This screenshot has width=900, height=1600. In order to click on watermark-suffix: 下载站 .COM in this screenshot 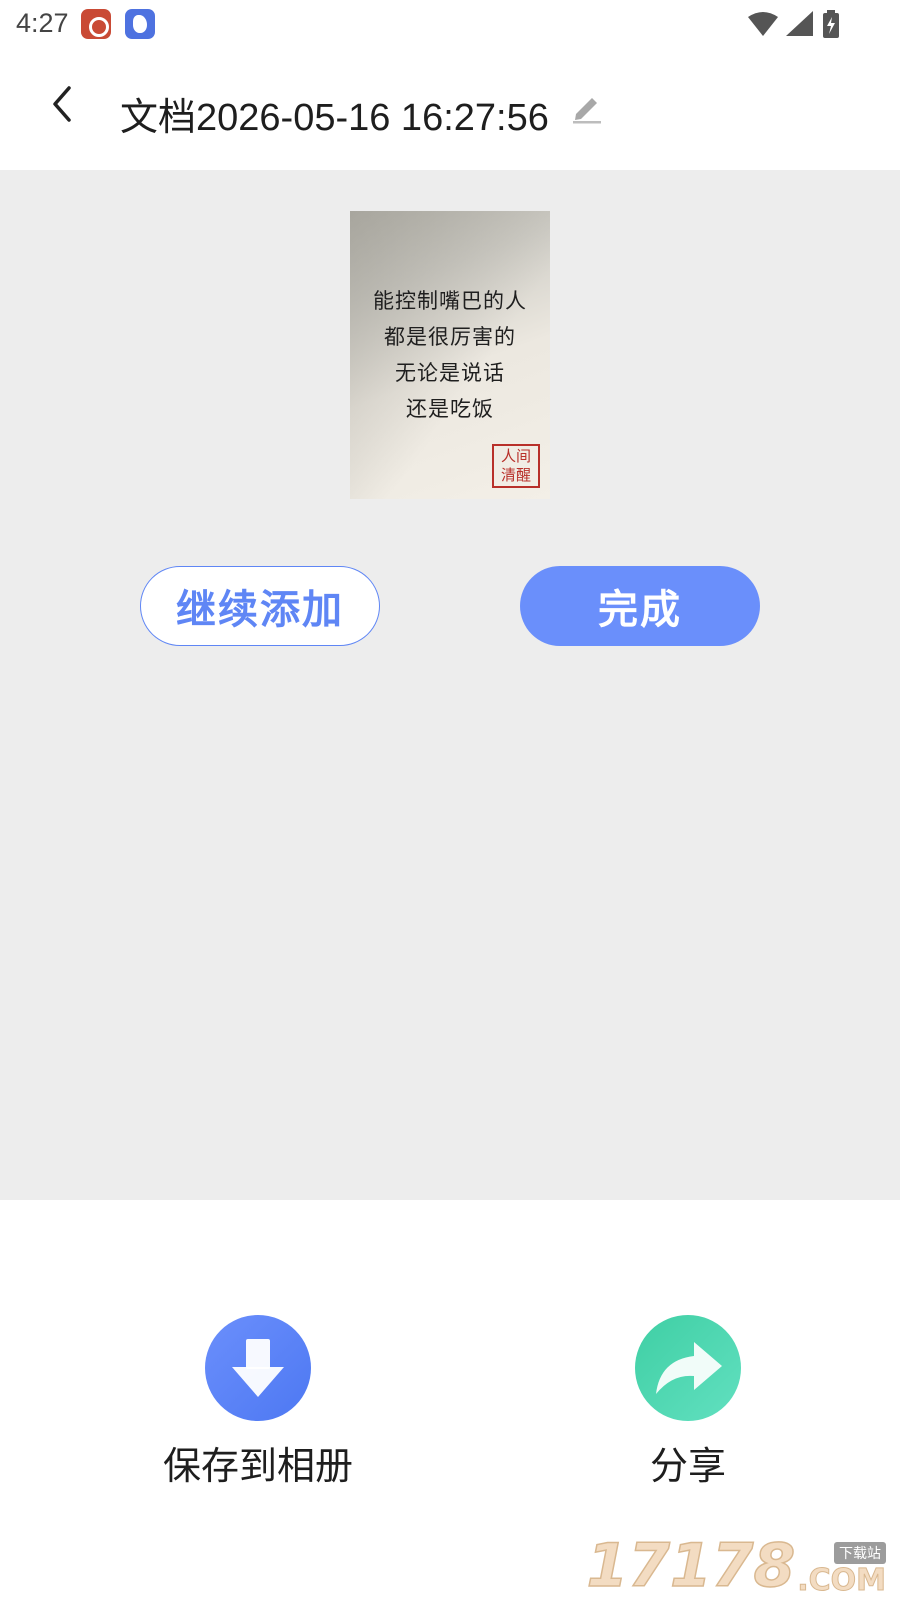, I will do `click(841, 1569)`.